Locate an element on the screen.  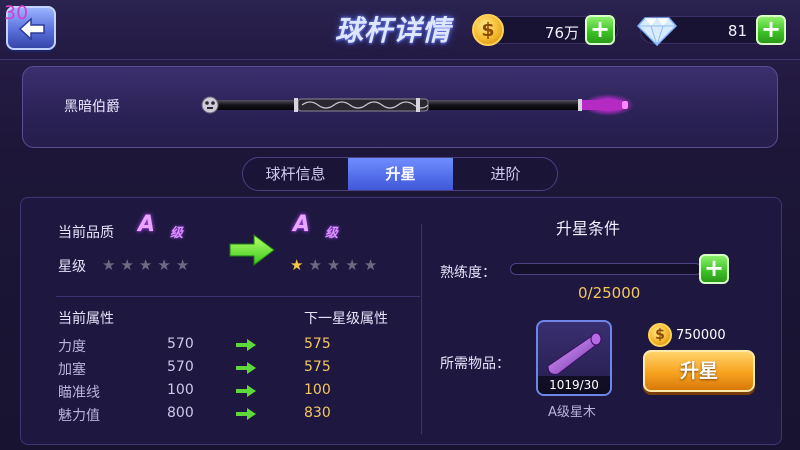
star-up-button: 升星 is located at coordinates (699, 371).